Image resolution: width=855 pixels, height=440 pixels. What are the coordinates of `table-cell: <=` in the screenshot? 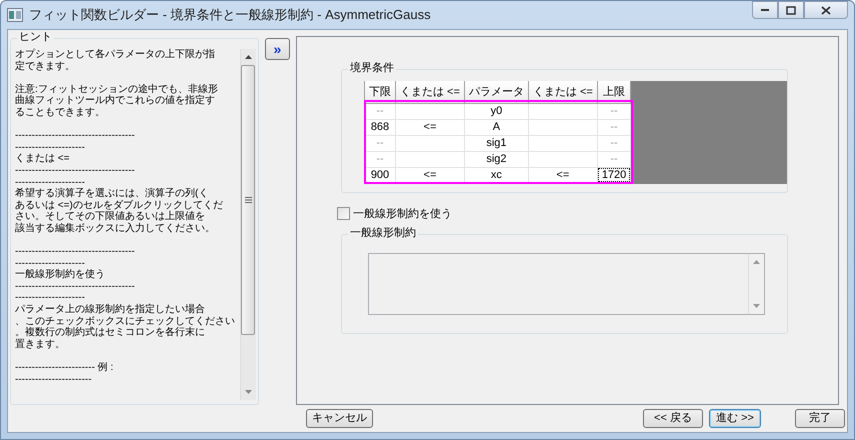 It's located at (430, 127).